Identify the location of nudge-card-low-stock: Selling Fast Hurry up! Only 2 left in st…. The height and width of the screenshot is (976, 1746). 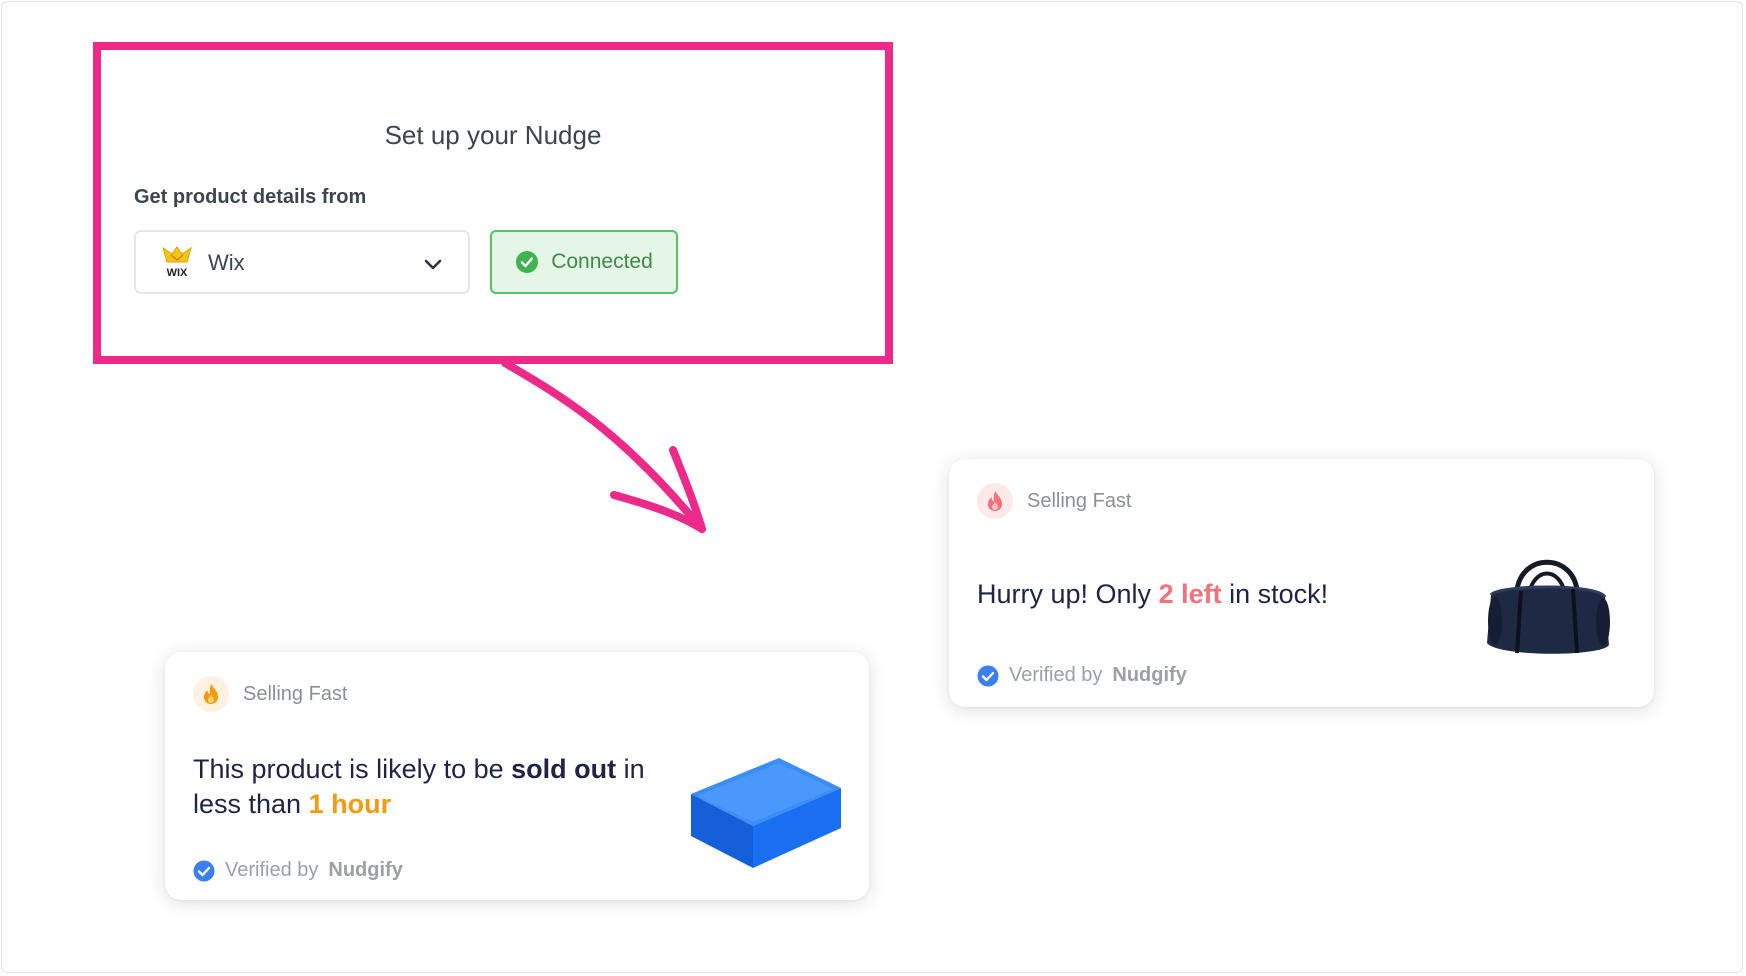
(1301, 583).